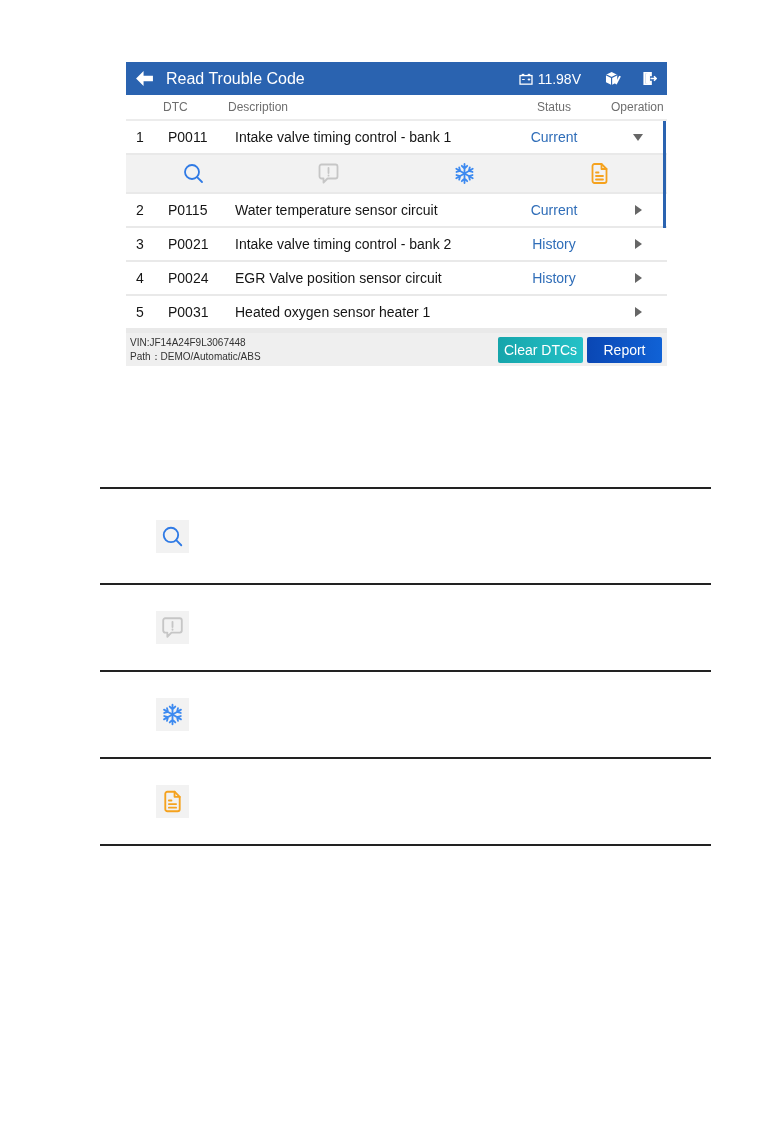 This screenshot has width=757, height=1135. Describe the element at coordinates (525, 78) in the screenshot. I see `battery-icon` at that location.